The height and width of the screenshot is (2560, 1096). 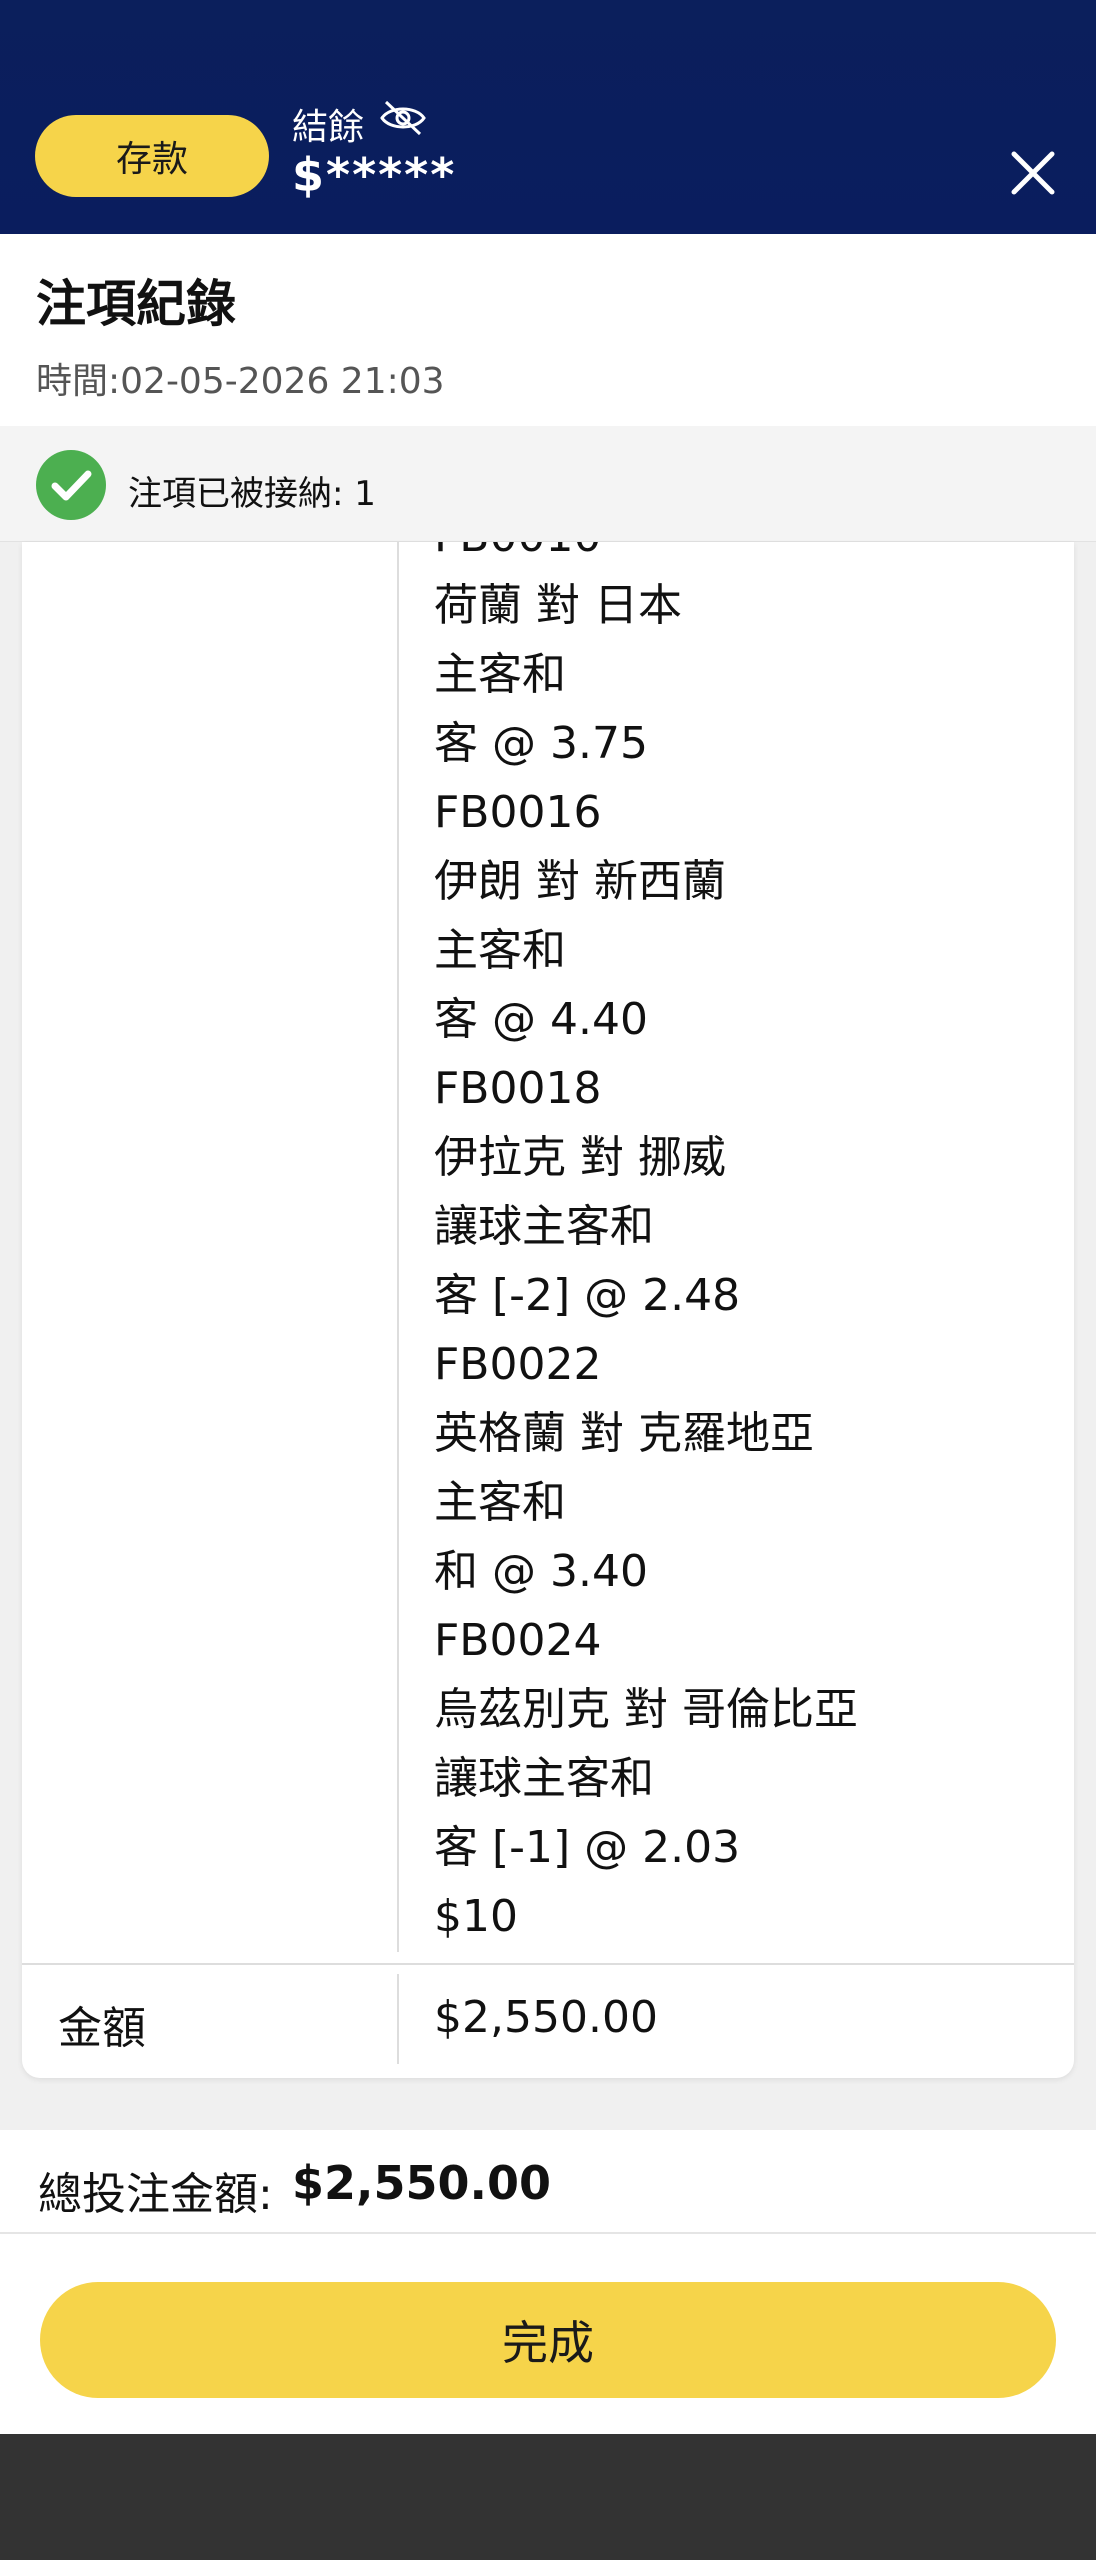 I want to click on leg-line: 英格蘭 對 克羅地亞, so click(x=624, y=1433).